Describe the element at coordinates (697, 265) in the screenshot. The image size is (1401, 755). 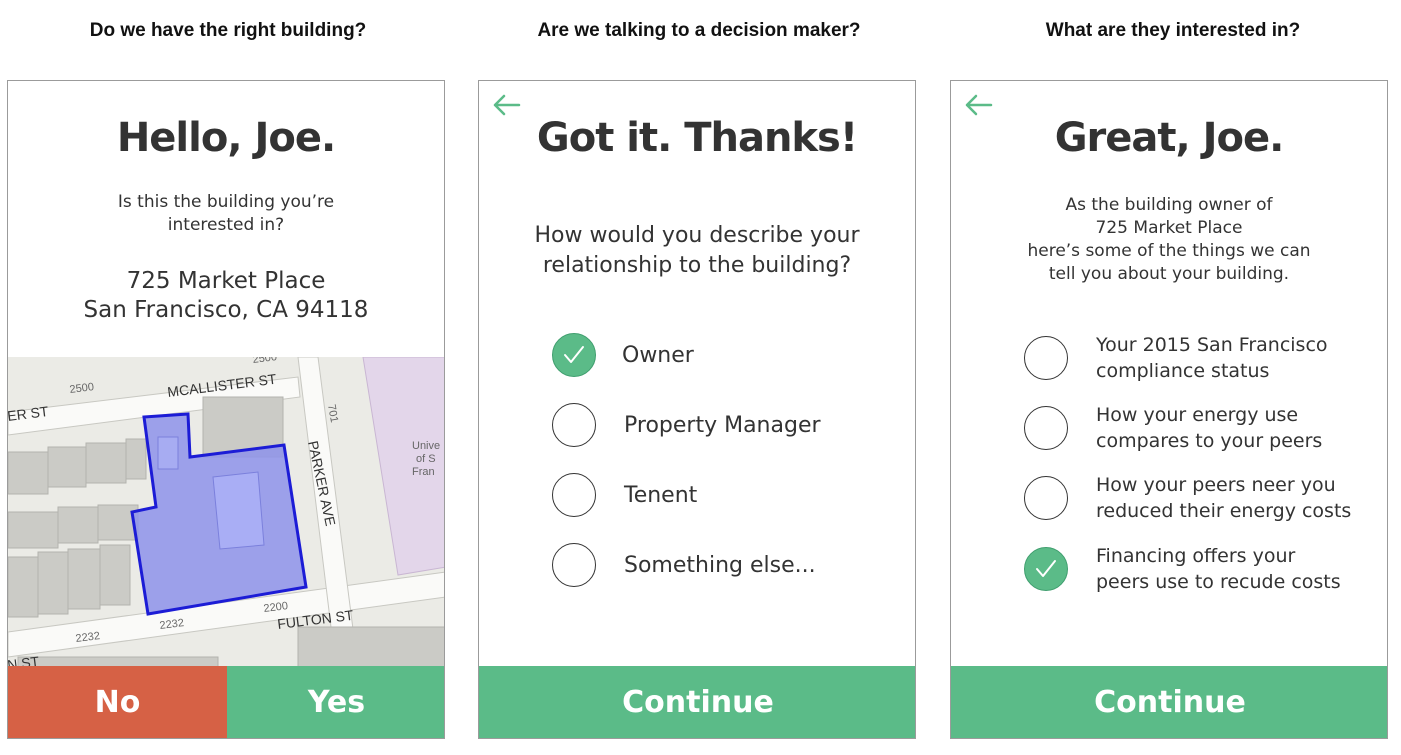
I see `question-line: relationship to the building?` at that location.